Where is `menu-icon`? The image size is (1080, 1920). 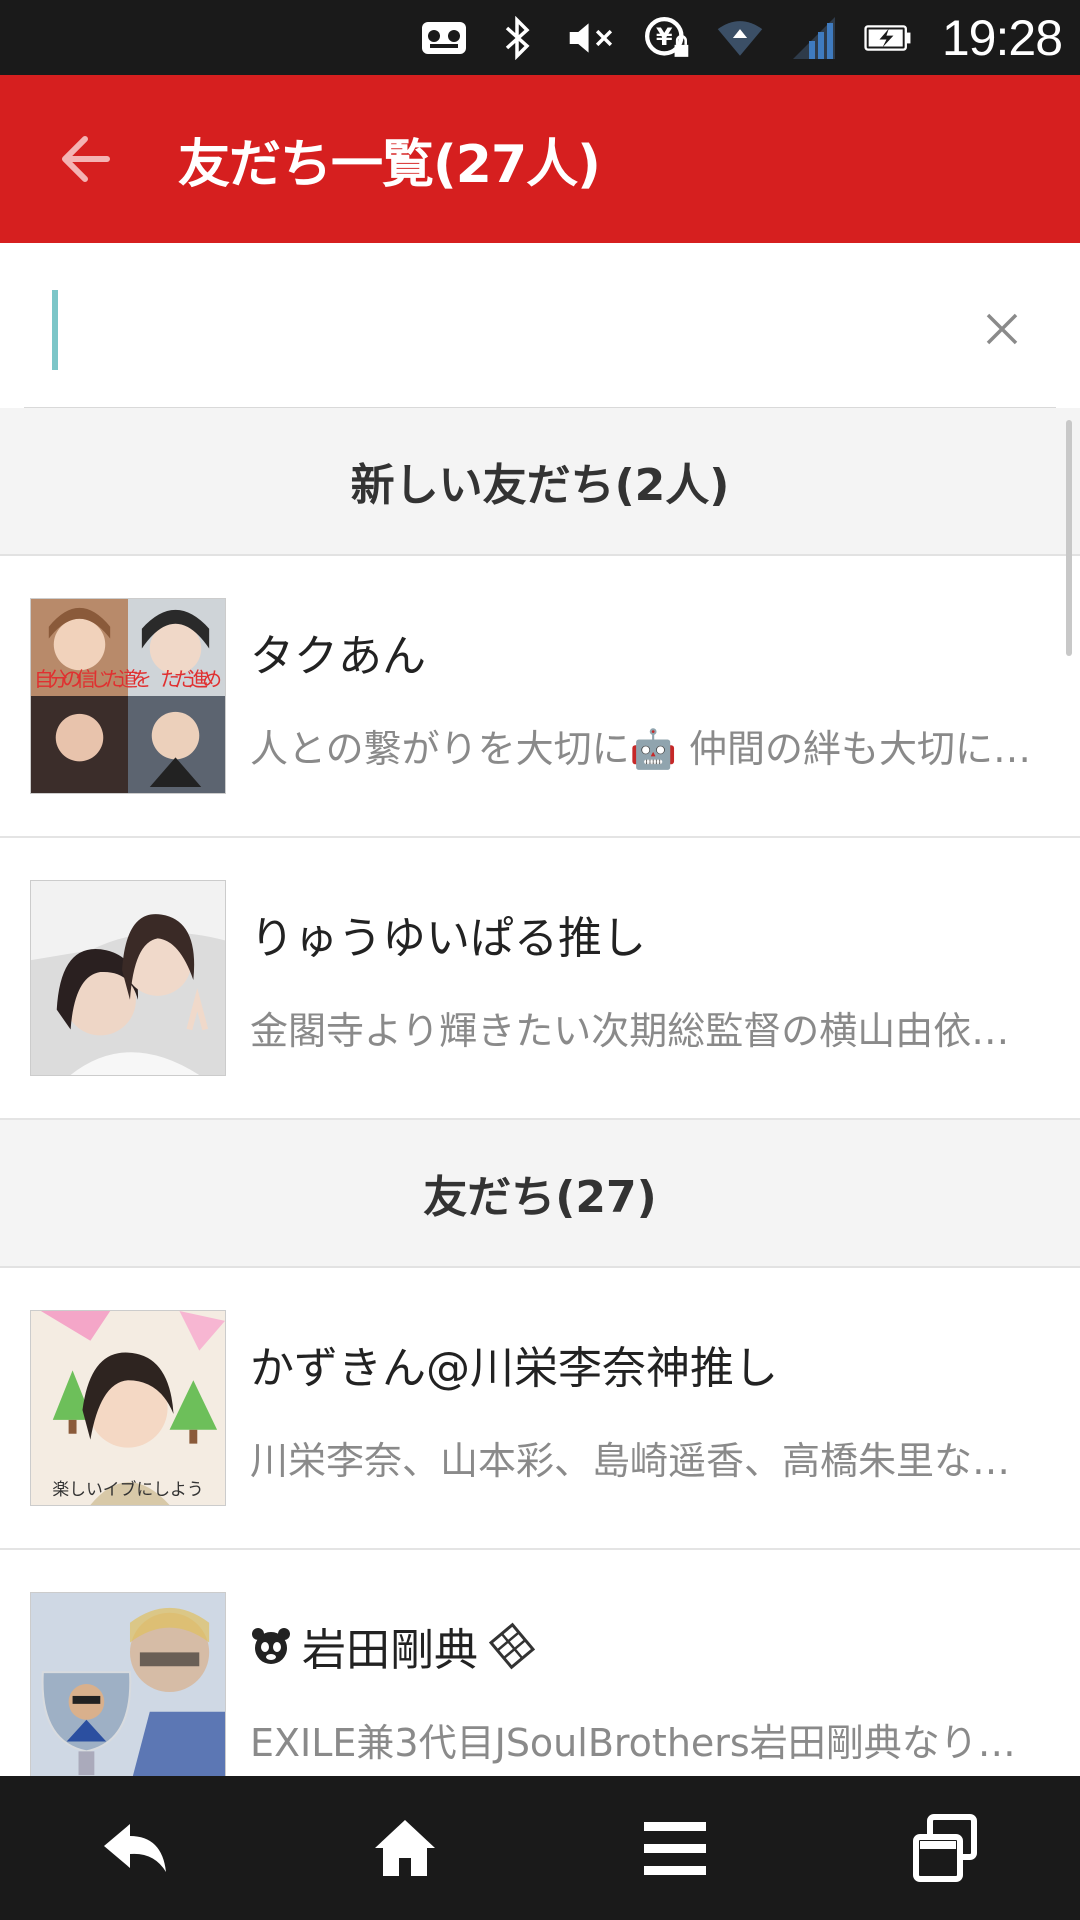
menu-icon is located at coordinates (675, 1848).